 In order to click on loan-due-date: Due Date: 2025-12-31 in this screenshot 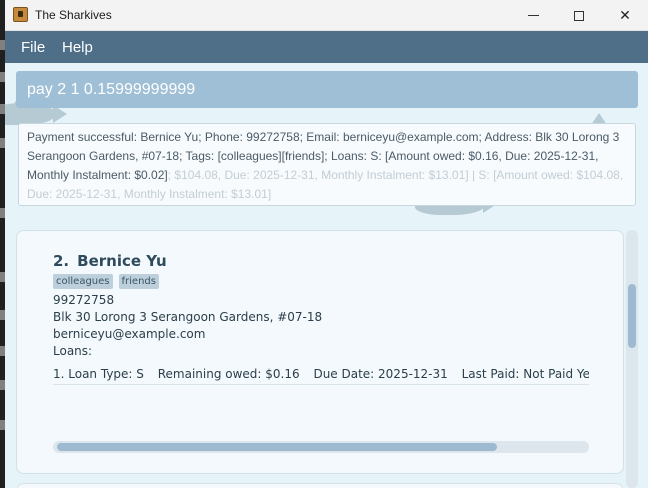, I will do `click(380, 374)`.